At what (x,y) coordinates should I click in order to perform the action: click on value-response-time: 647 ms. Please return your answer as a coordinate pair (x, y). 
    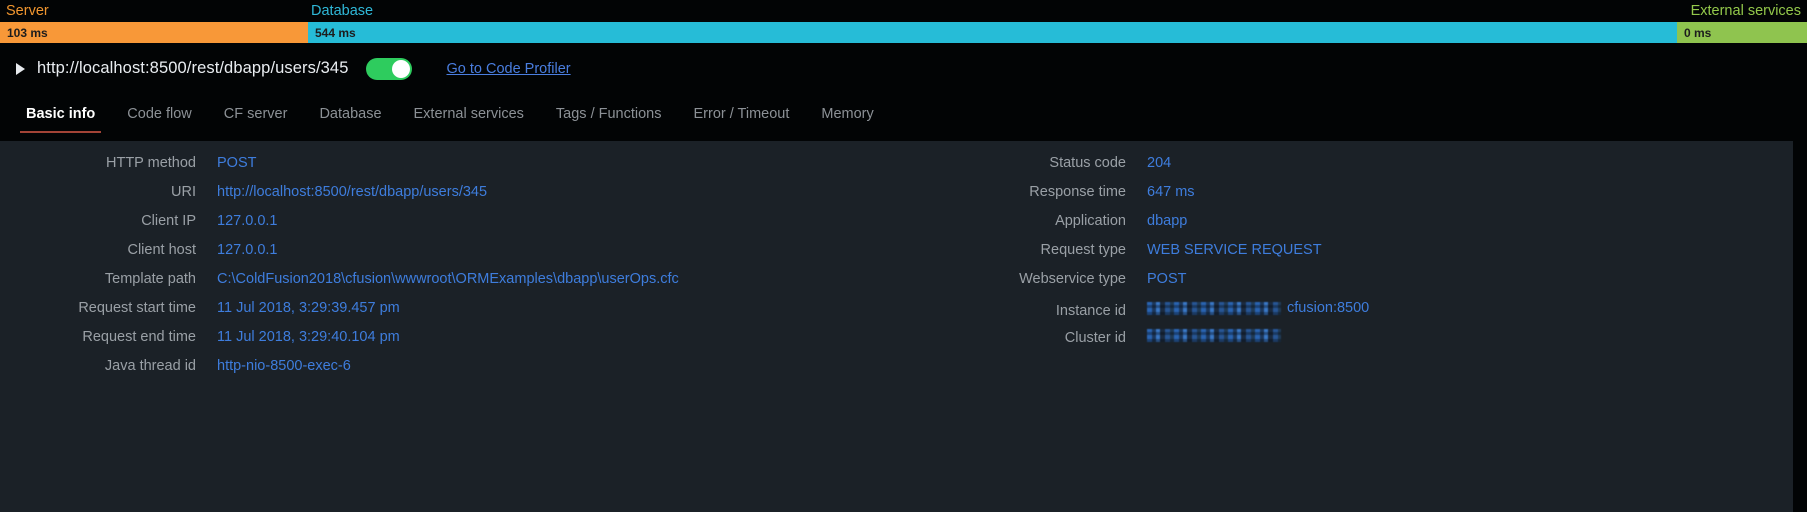
    Looking at the image, I should click on (1171, 192).